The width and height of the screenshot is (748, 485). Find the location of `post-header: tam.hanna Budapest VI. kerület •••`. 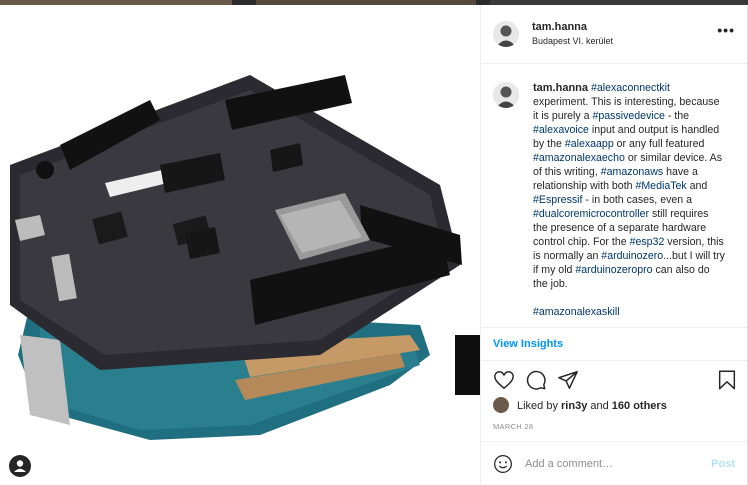

post-header: tam.hanna Budapest VI. kerület ••• is located at coordinates (614, 34).